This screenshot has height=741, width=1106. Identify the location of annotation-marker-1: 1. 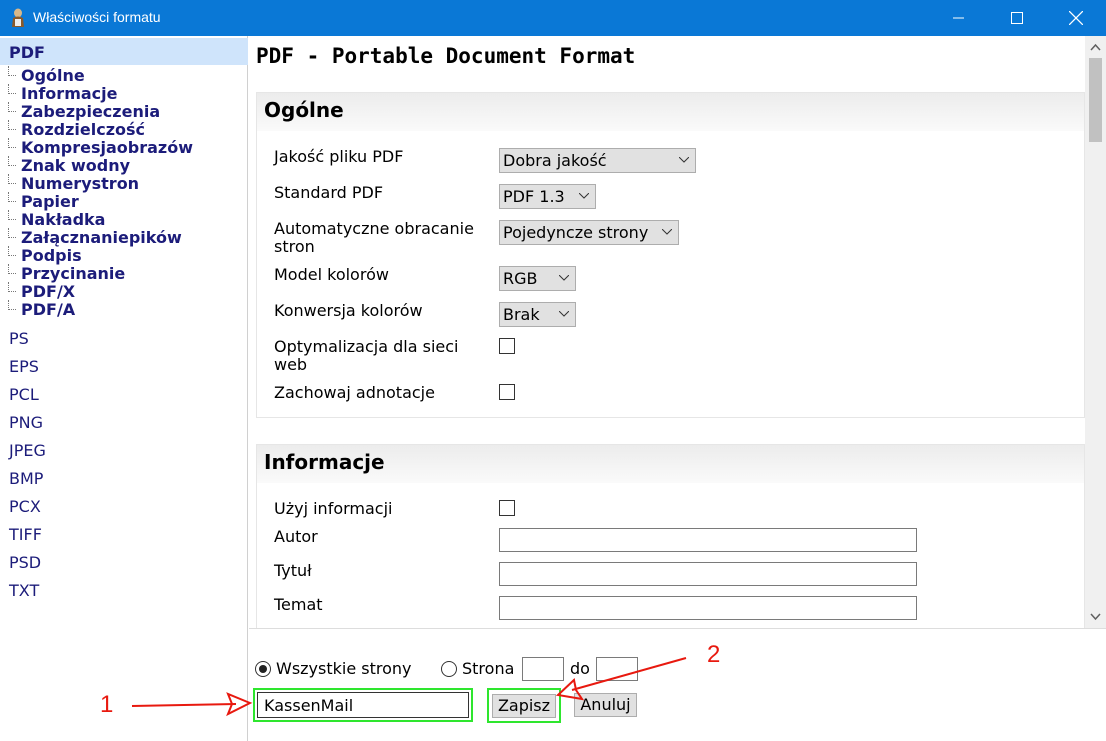
(107, 704).